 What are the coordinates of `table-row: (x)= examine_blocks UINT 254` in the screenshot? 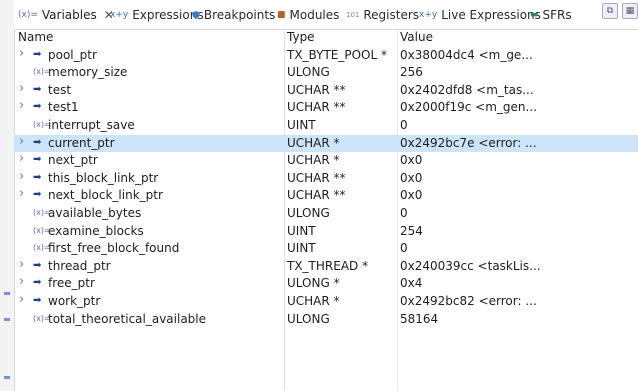 It's located at (326, 232).